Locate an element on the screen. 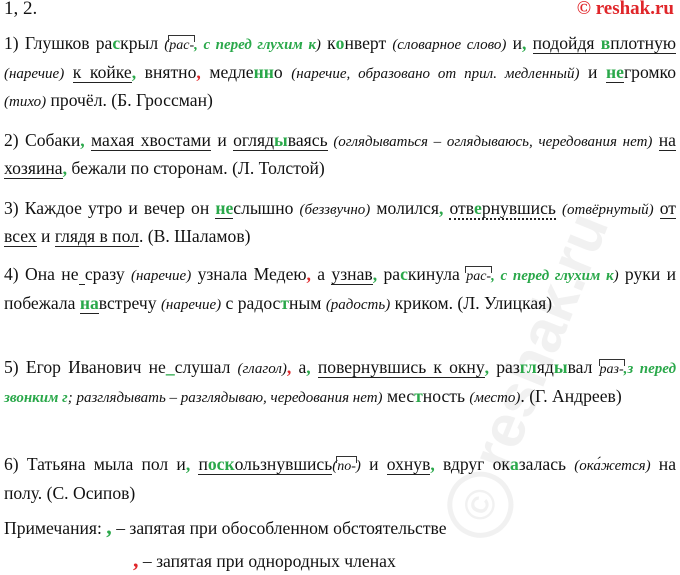  text-fragment: п is located at coordinates (203, 464).